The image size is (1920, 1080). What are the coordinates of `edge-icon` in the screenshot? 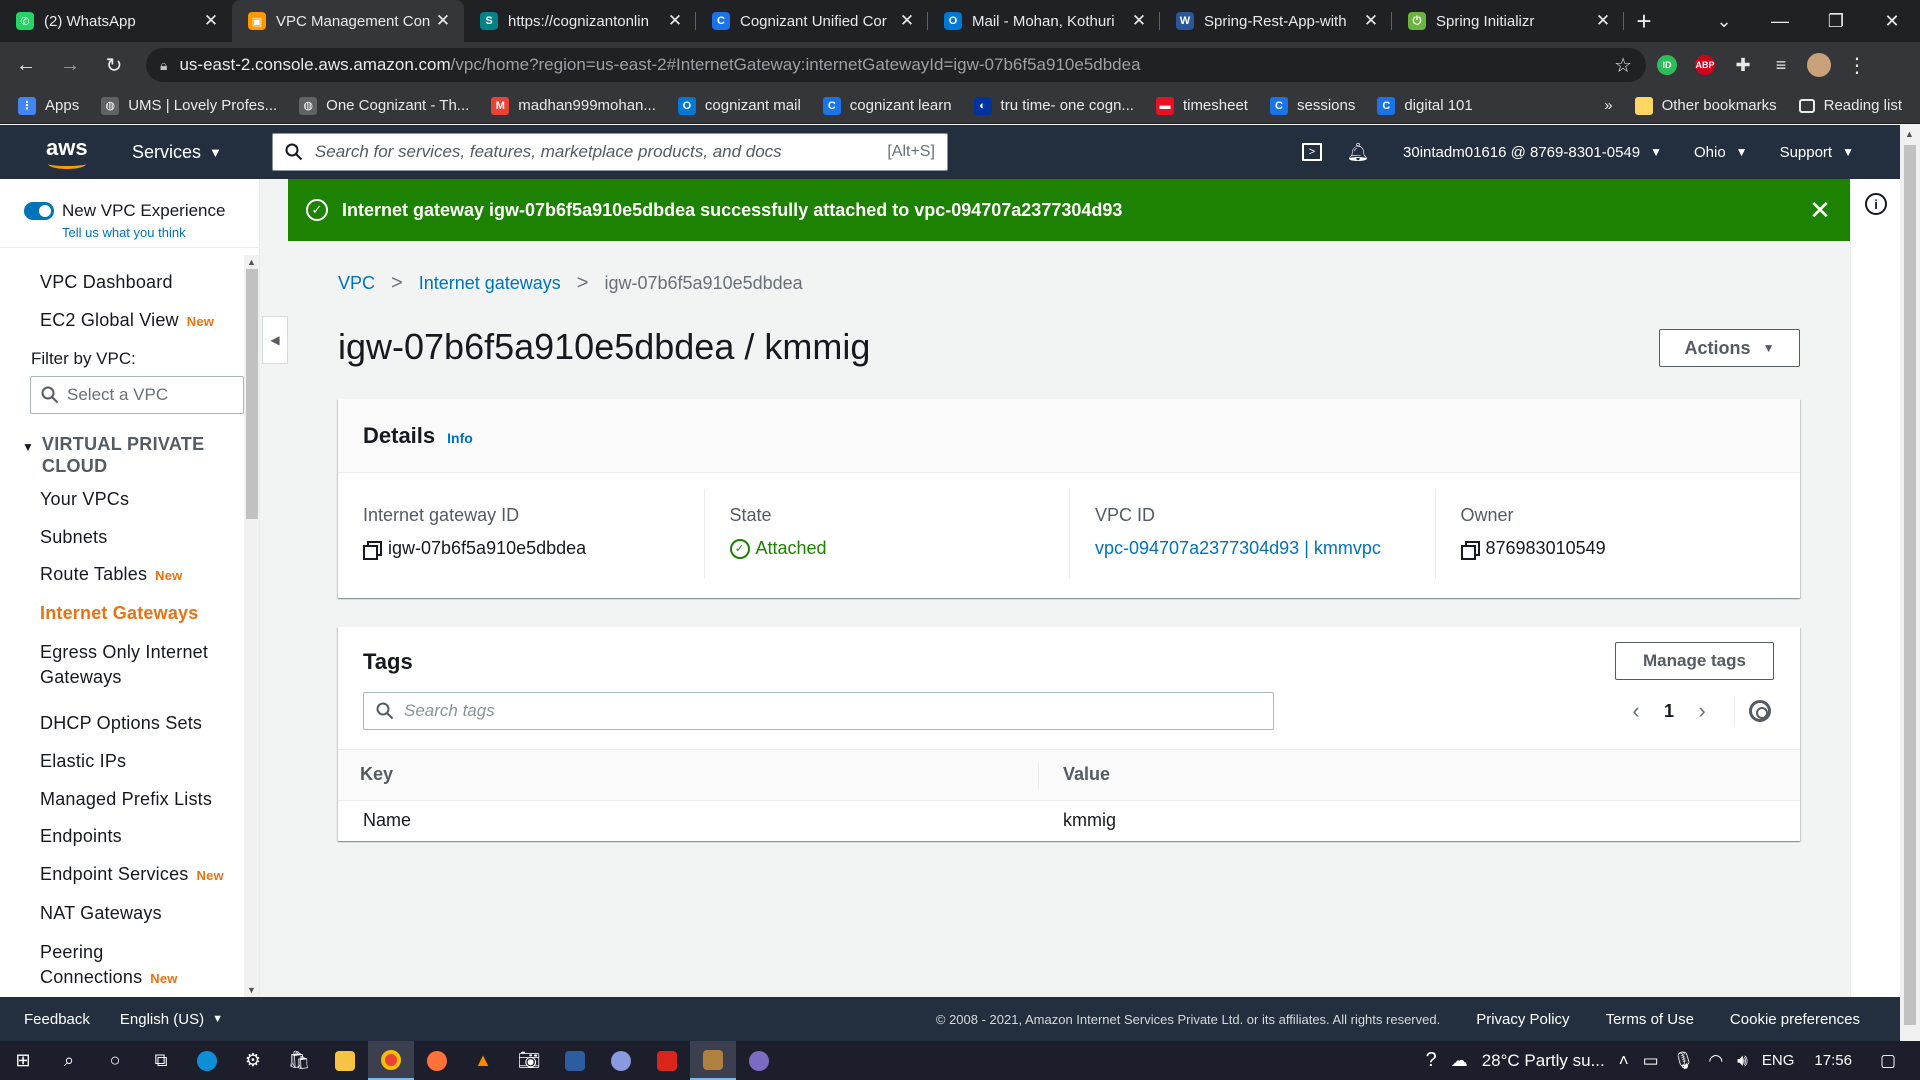 It's located at (207, 1060).